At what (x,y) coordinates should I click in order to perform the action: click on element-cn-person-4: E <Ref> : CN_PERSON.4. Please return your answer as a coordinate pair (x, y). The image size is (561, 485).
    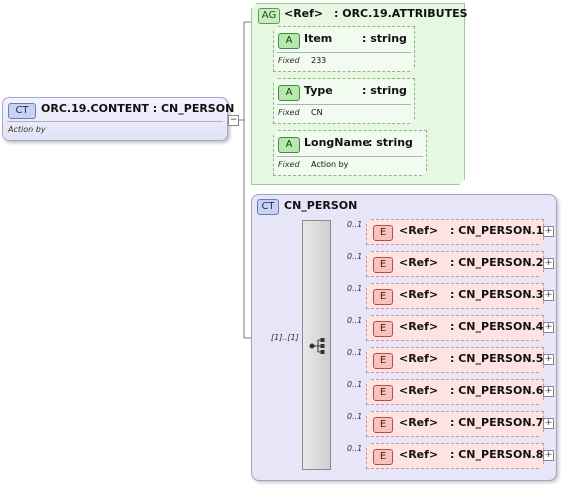
    Looking at the image, I should click on (455, 328).